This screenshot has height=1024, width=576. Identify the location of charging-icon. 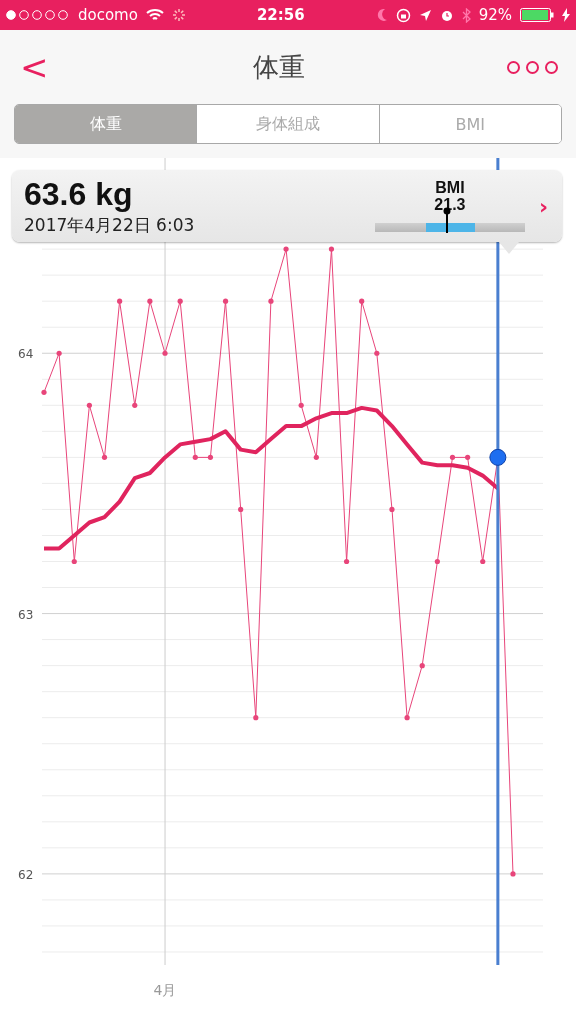
(566, 15).